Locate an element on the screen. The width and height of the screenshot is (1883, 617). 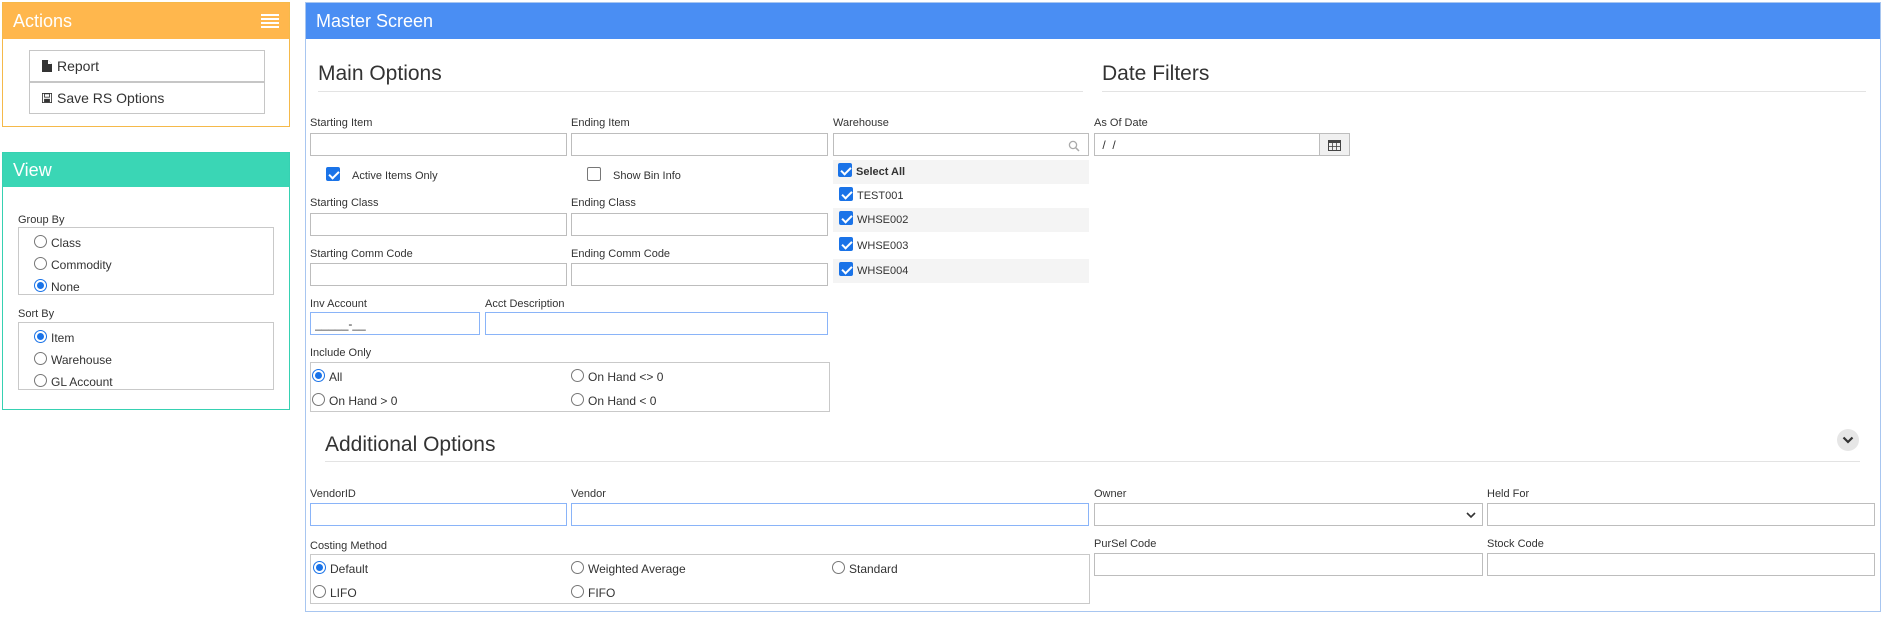
costing-standard-radio: Standard is located at coordinates (865, 568).